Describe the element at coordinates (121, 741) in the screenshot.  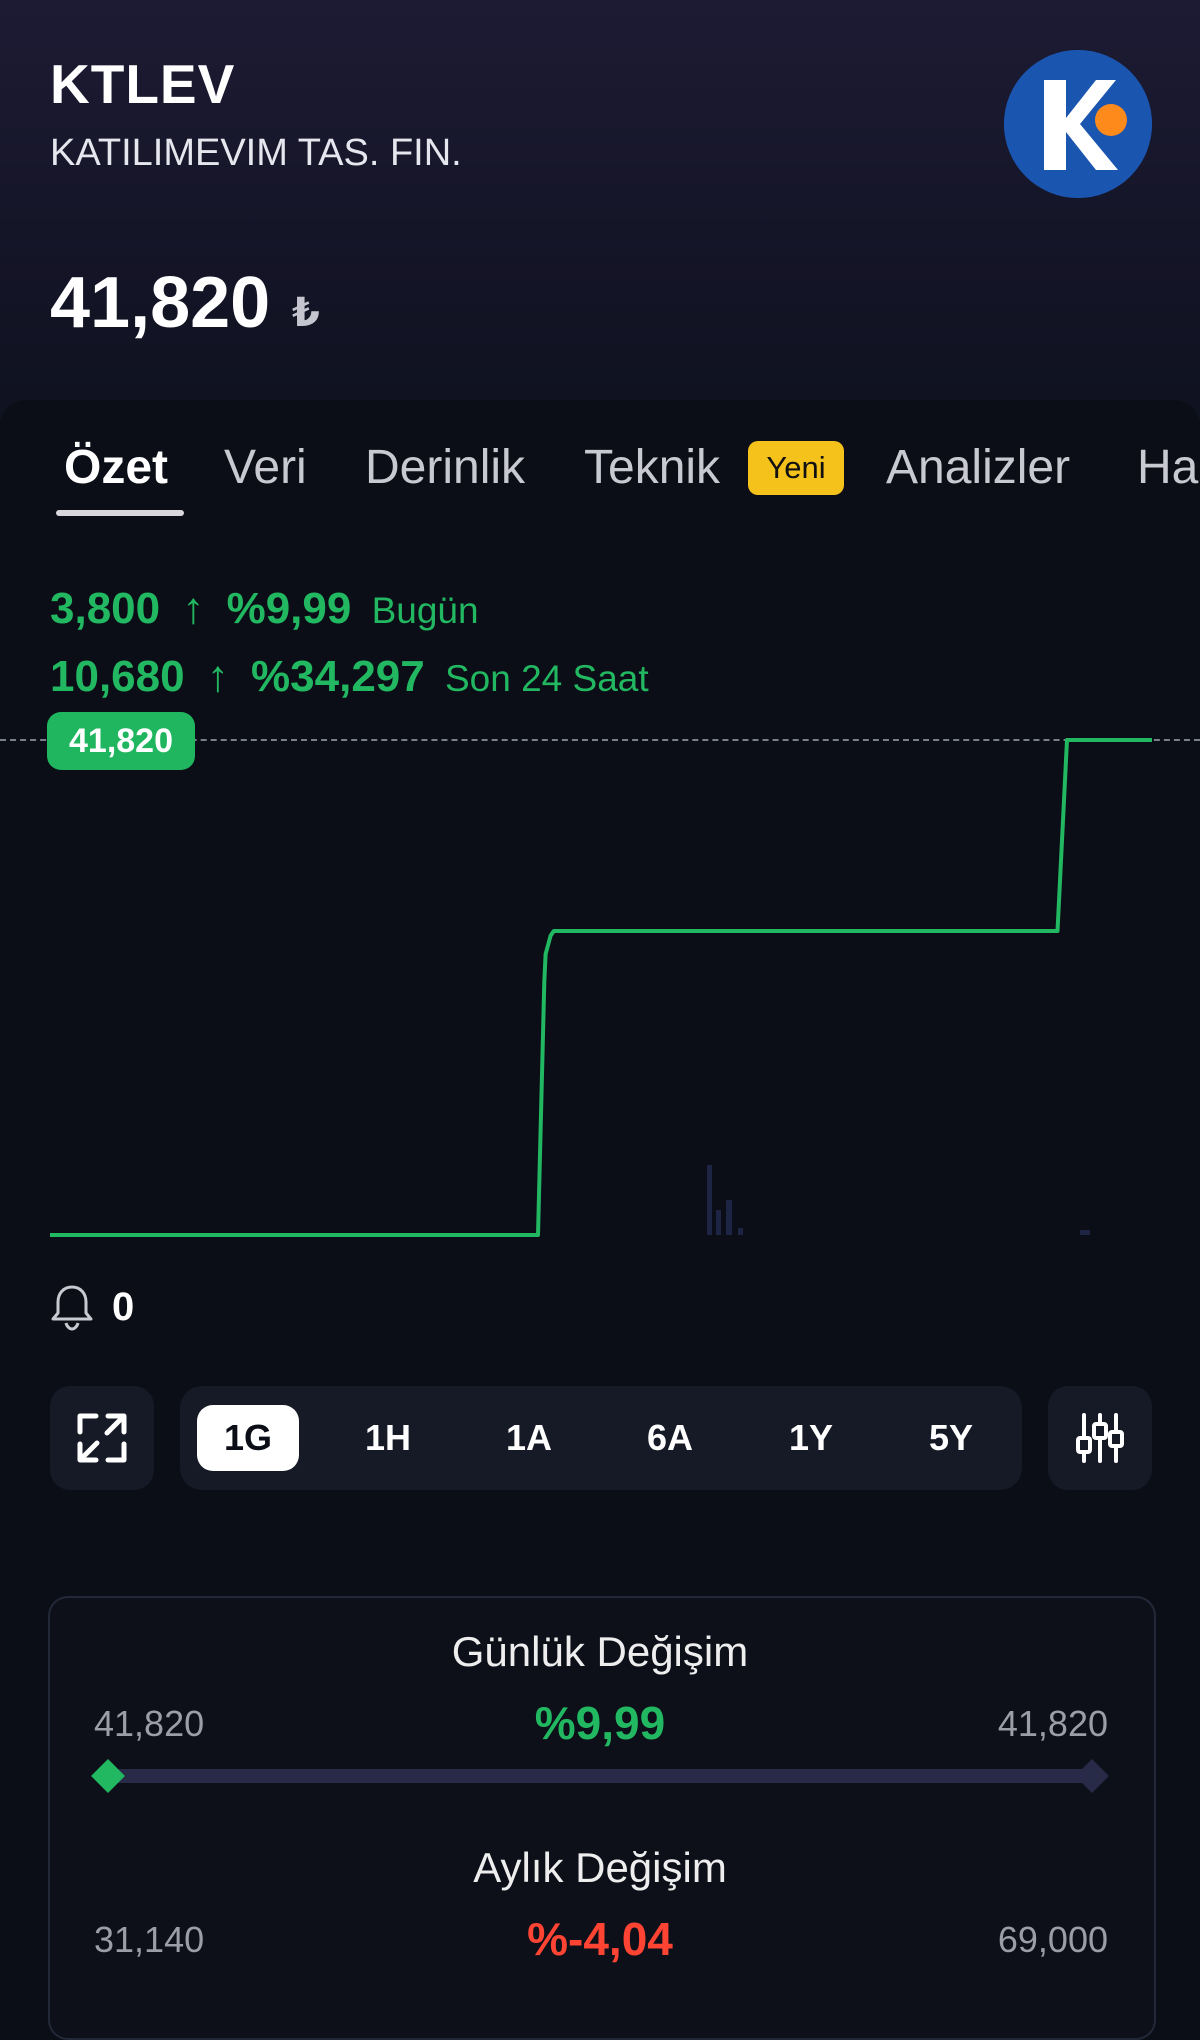
I see `chart-price-label: 41,820` at that location.